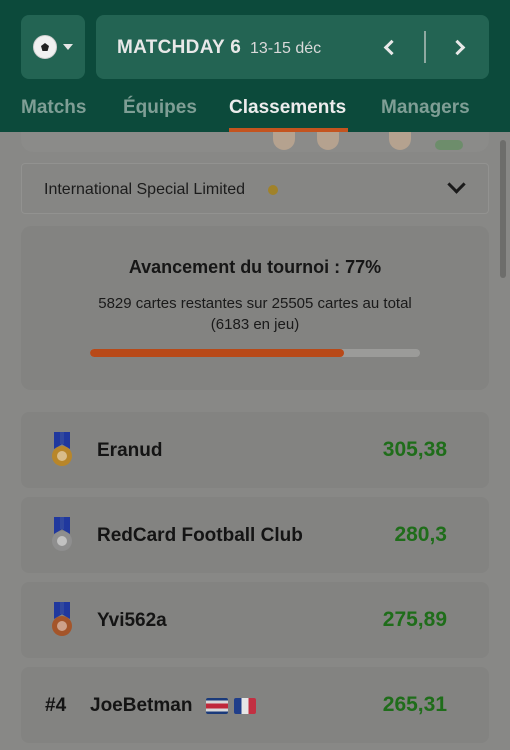 The width and height of the screenshot is (510, 750). I want to click on soccer-ball-icon, so click(45, 47).